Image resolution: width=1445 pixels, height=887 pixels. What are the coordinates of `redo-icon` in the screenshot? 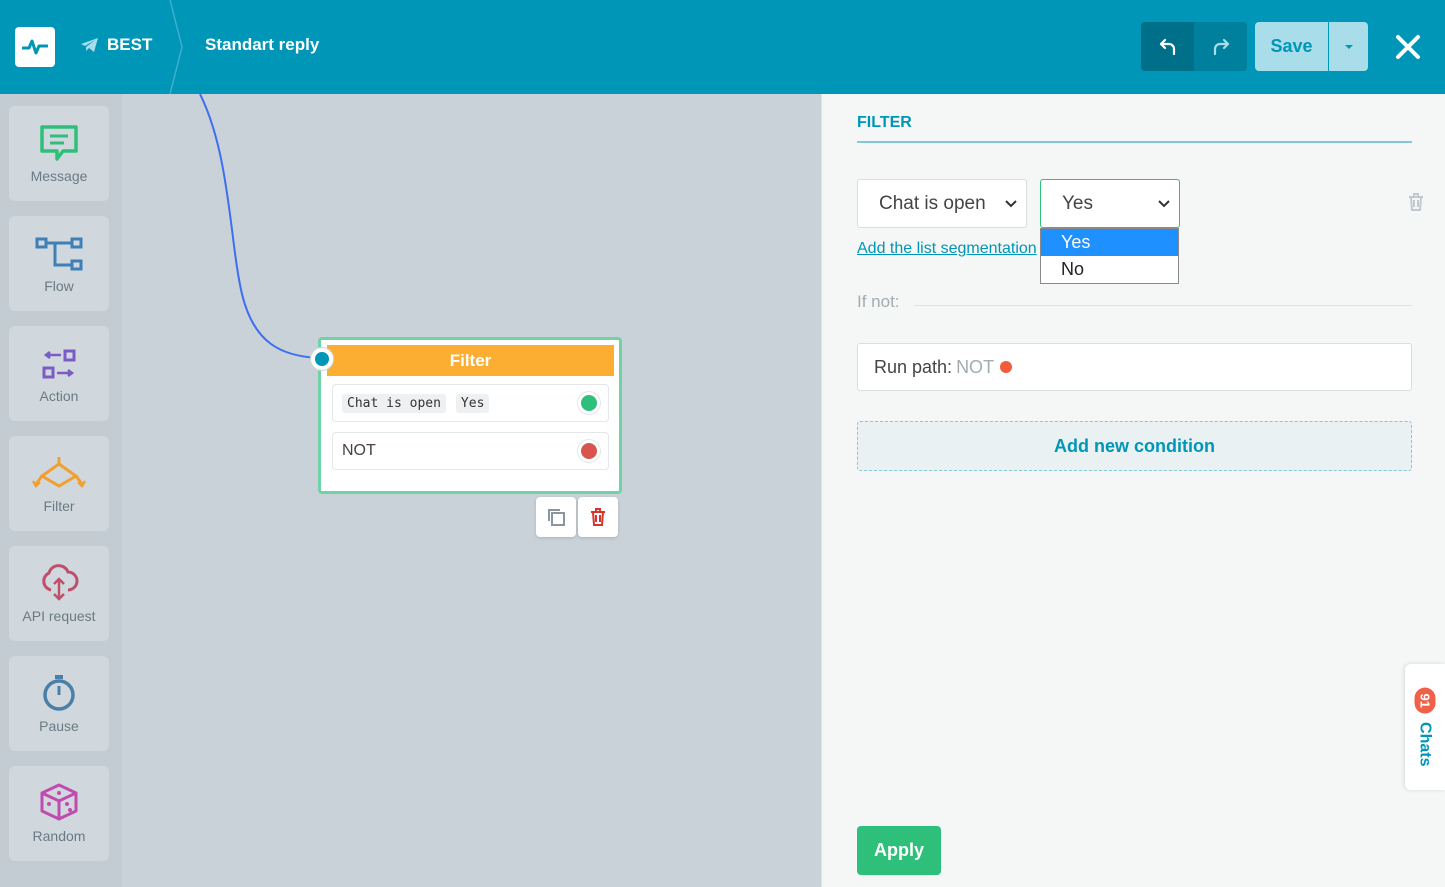 It's located at (1221, 46).